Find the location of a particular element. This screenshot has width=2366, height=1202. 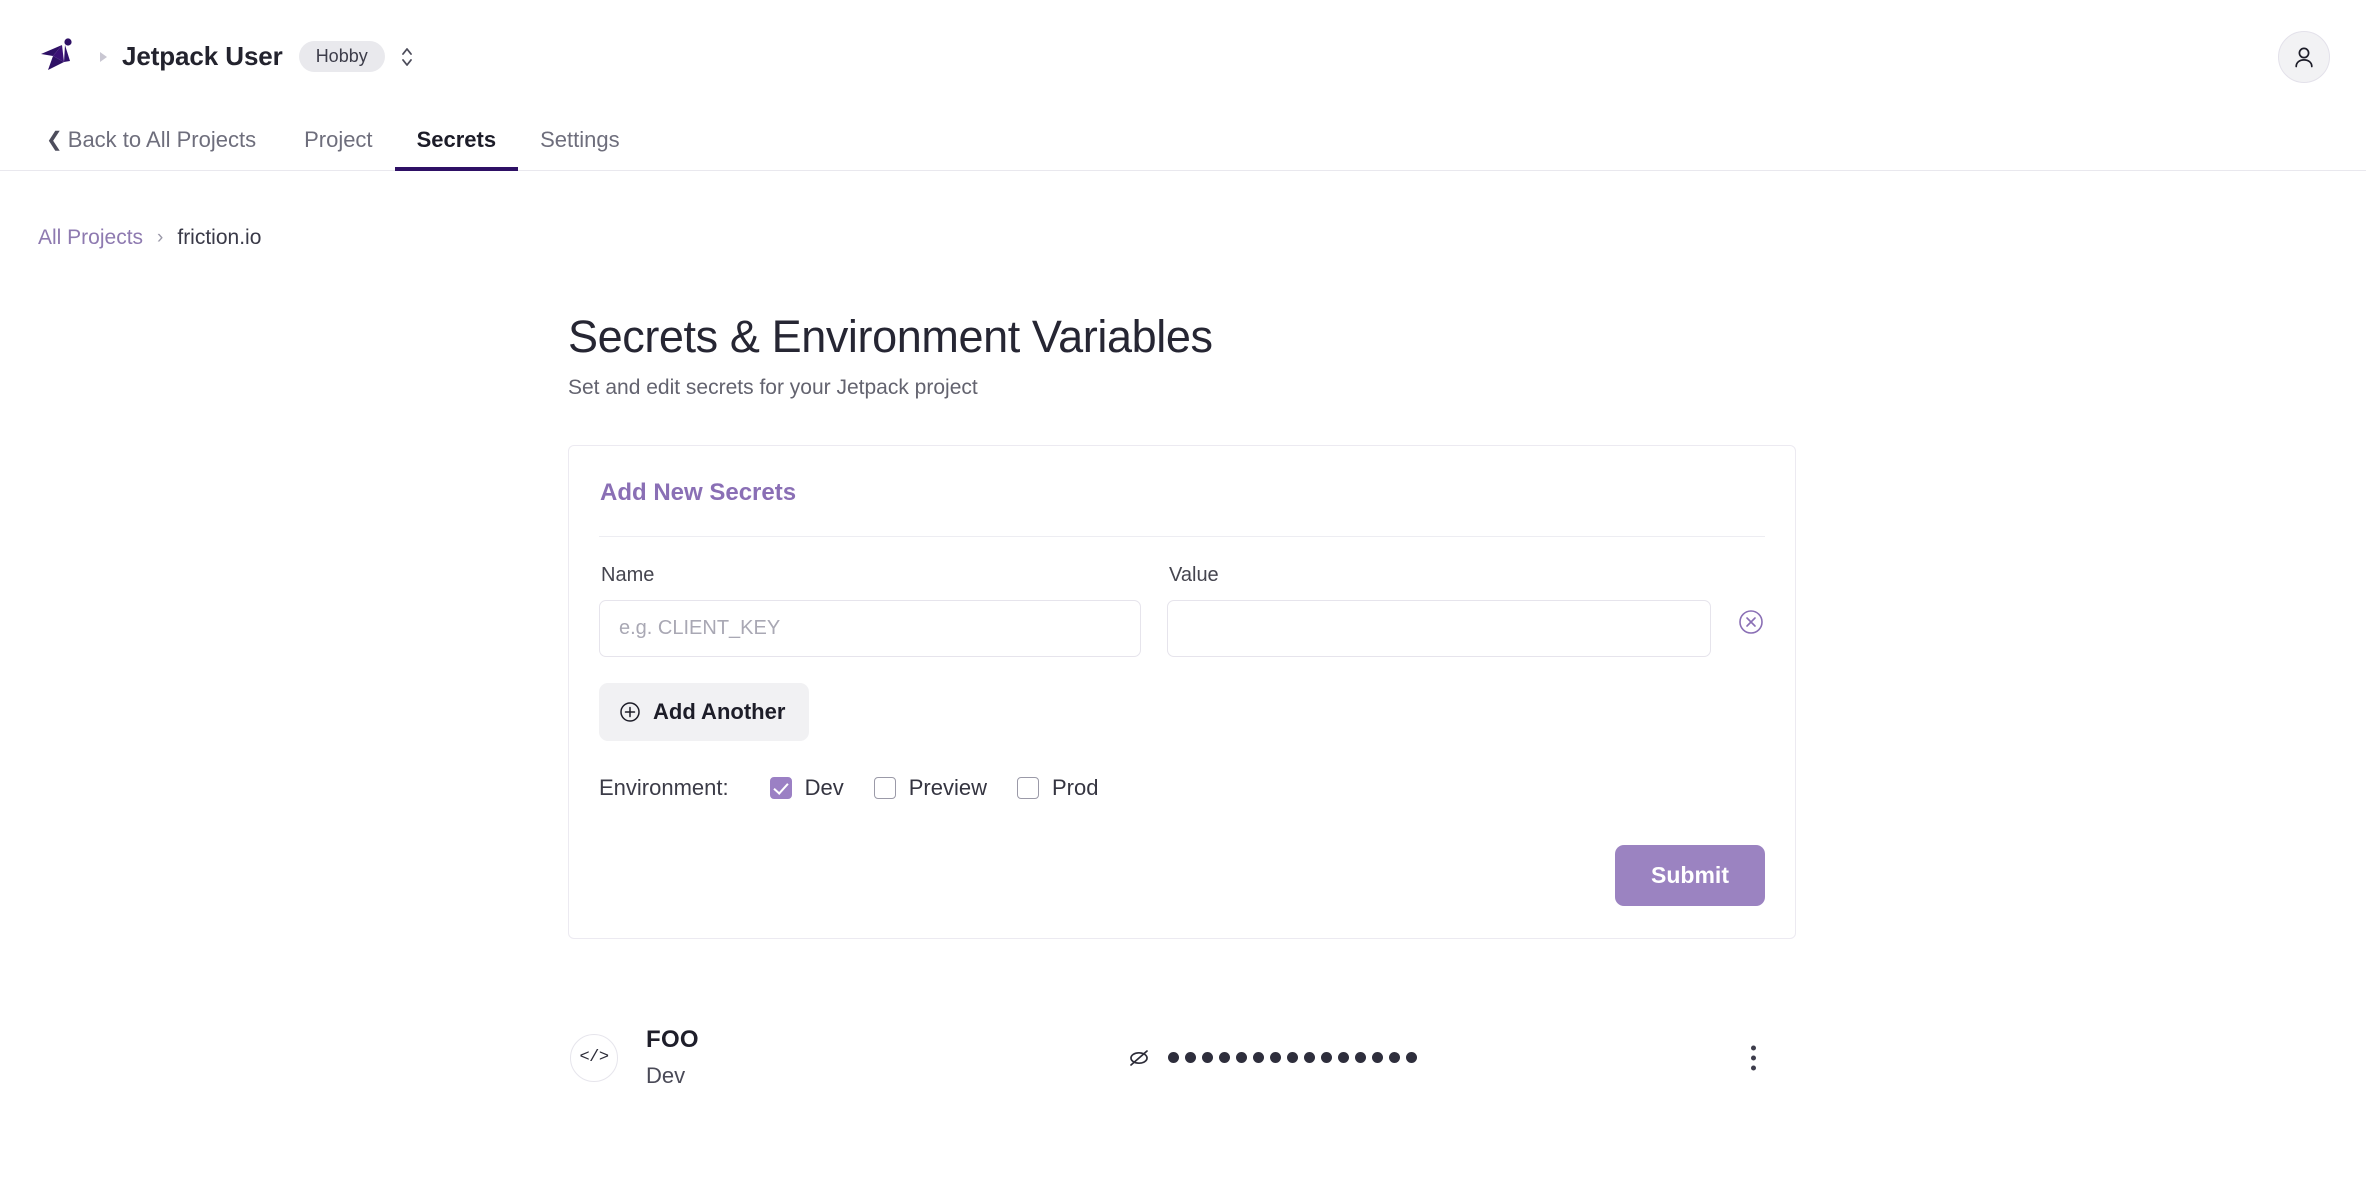

breadcrumb-all-projects: All Projects is located at coordinates (90, 238).